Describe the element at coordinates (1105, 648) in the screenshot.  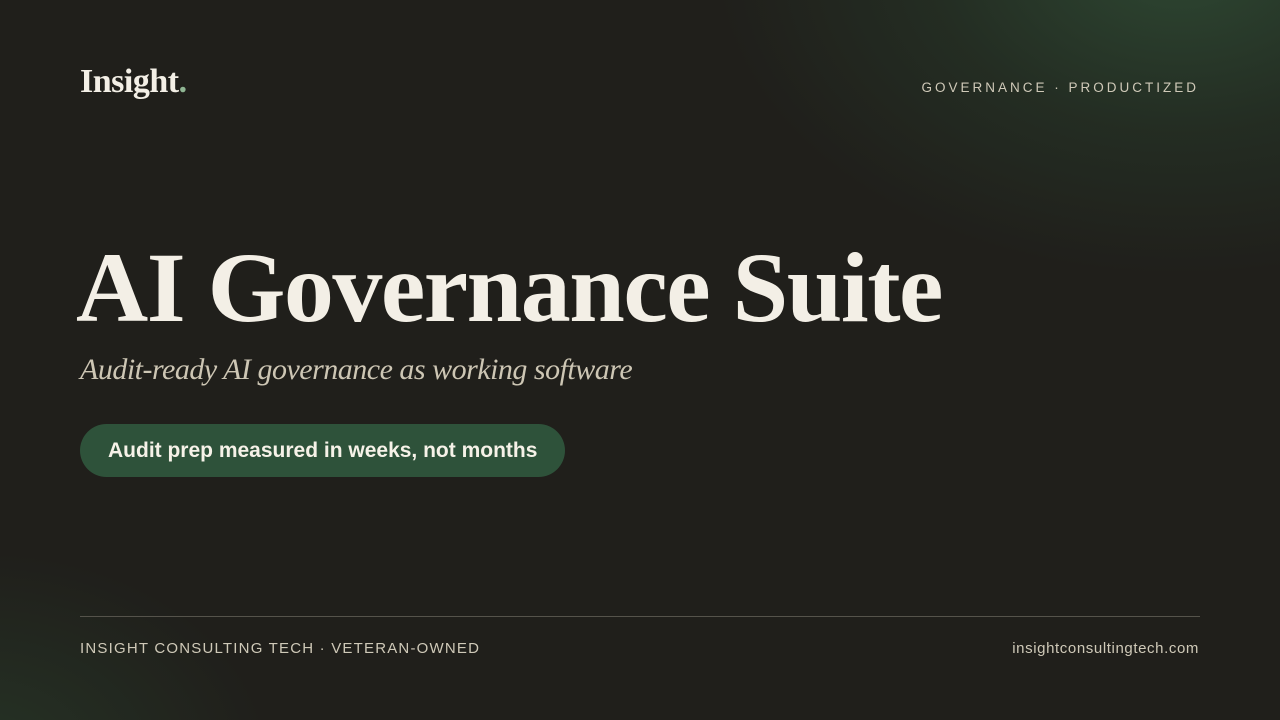
I see `footer-website: insightconsultingtech.com` at that location.